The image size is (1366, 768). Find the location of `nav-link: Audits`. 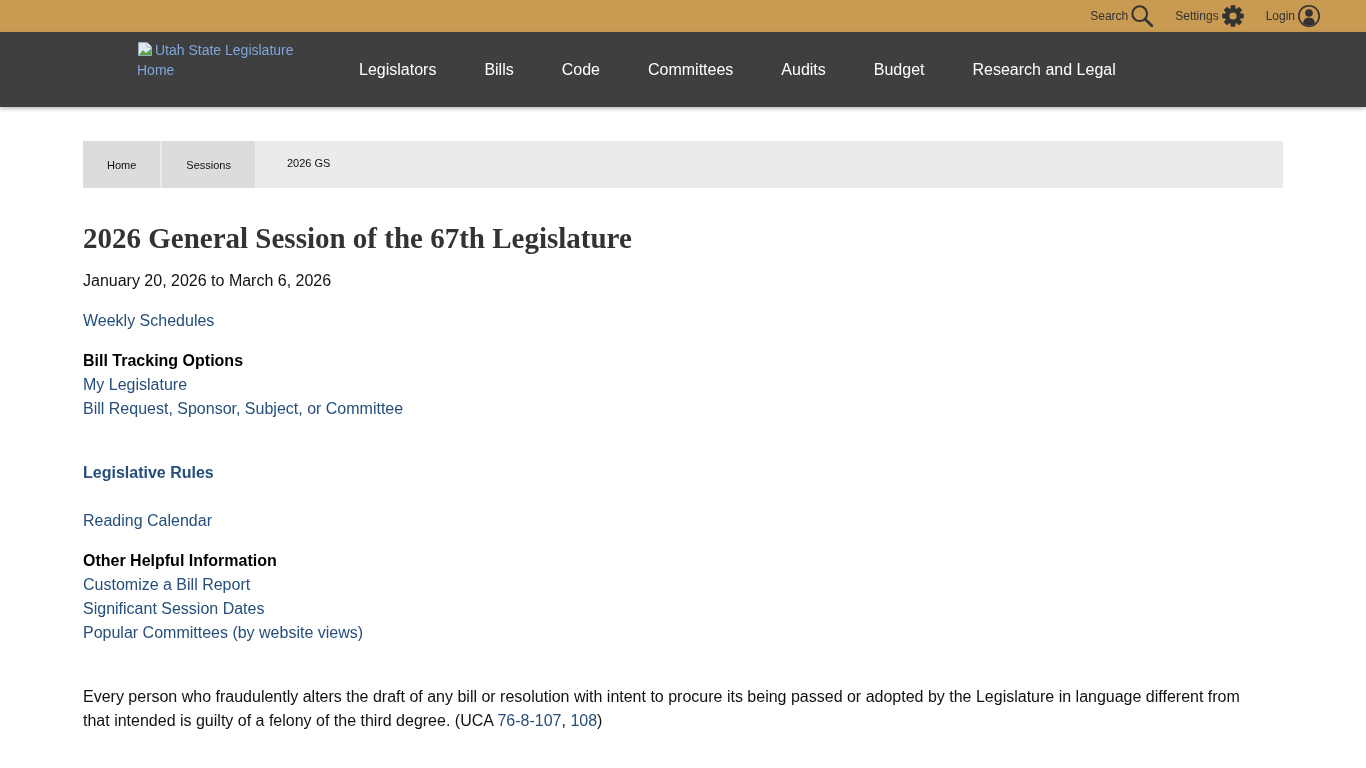

nav-link: Audits is located at coordinates (803, 69).